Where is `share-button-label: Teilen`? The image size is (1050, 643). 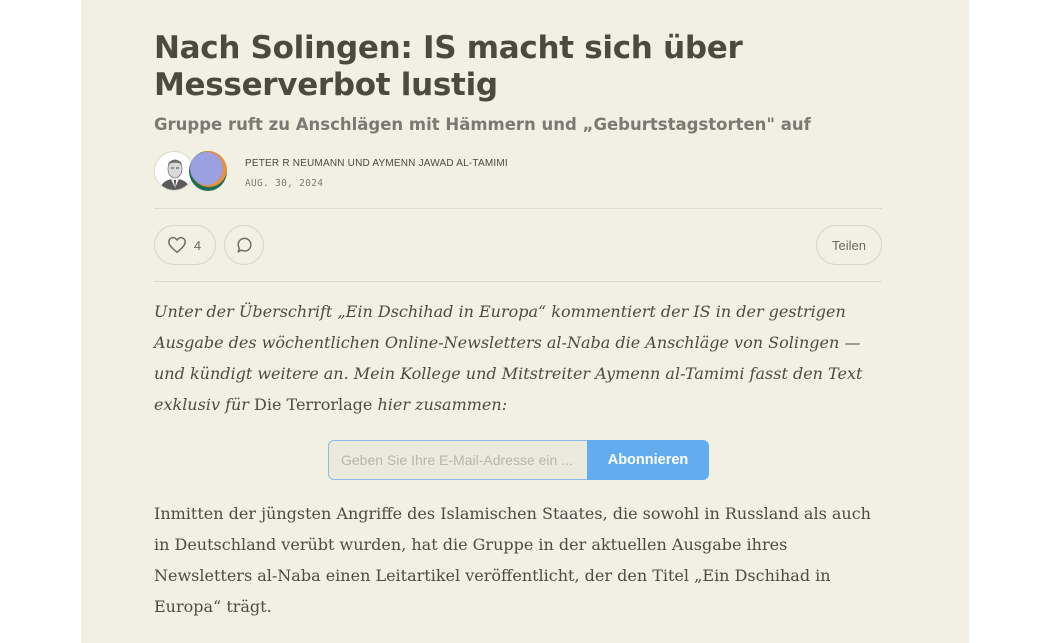
share-button-label: Teilen is located at coordinates (849, 245).